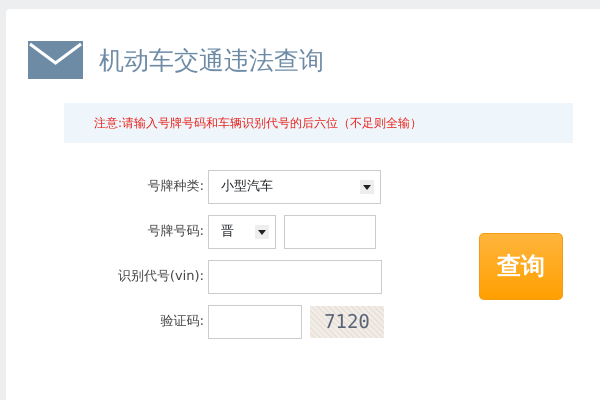 The width and height of the screenshot is (600, 400). What do you see at coordinates (255, 322) in the screenshot?
I see `captcha-field` at bounding box center [255, 322].